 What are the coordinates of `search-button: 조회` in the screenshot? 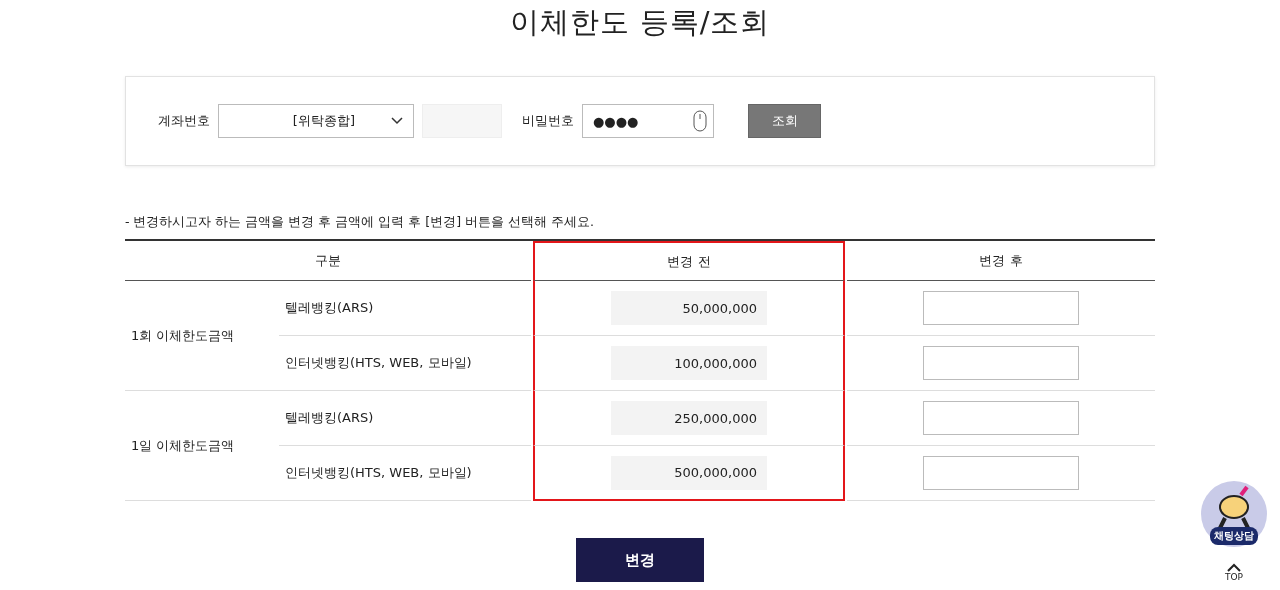 It's located at (784, 121).